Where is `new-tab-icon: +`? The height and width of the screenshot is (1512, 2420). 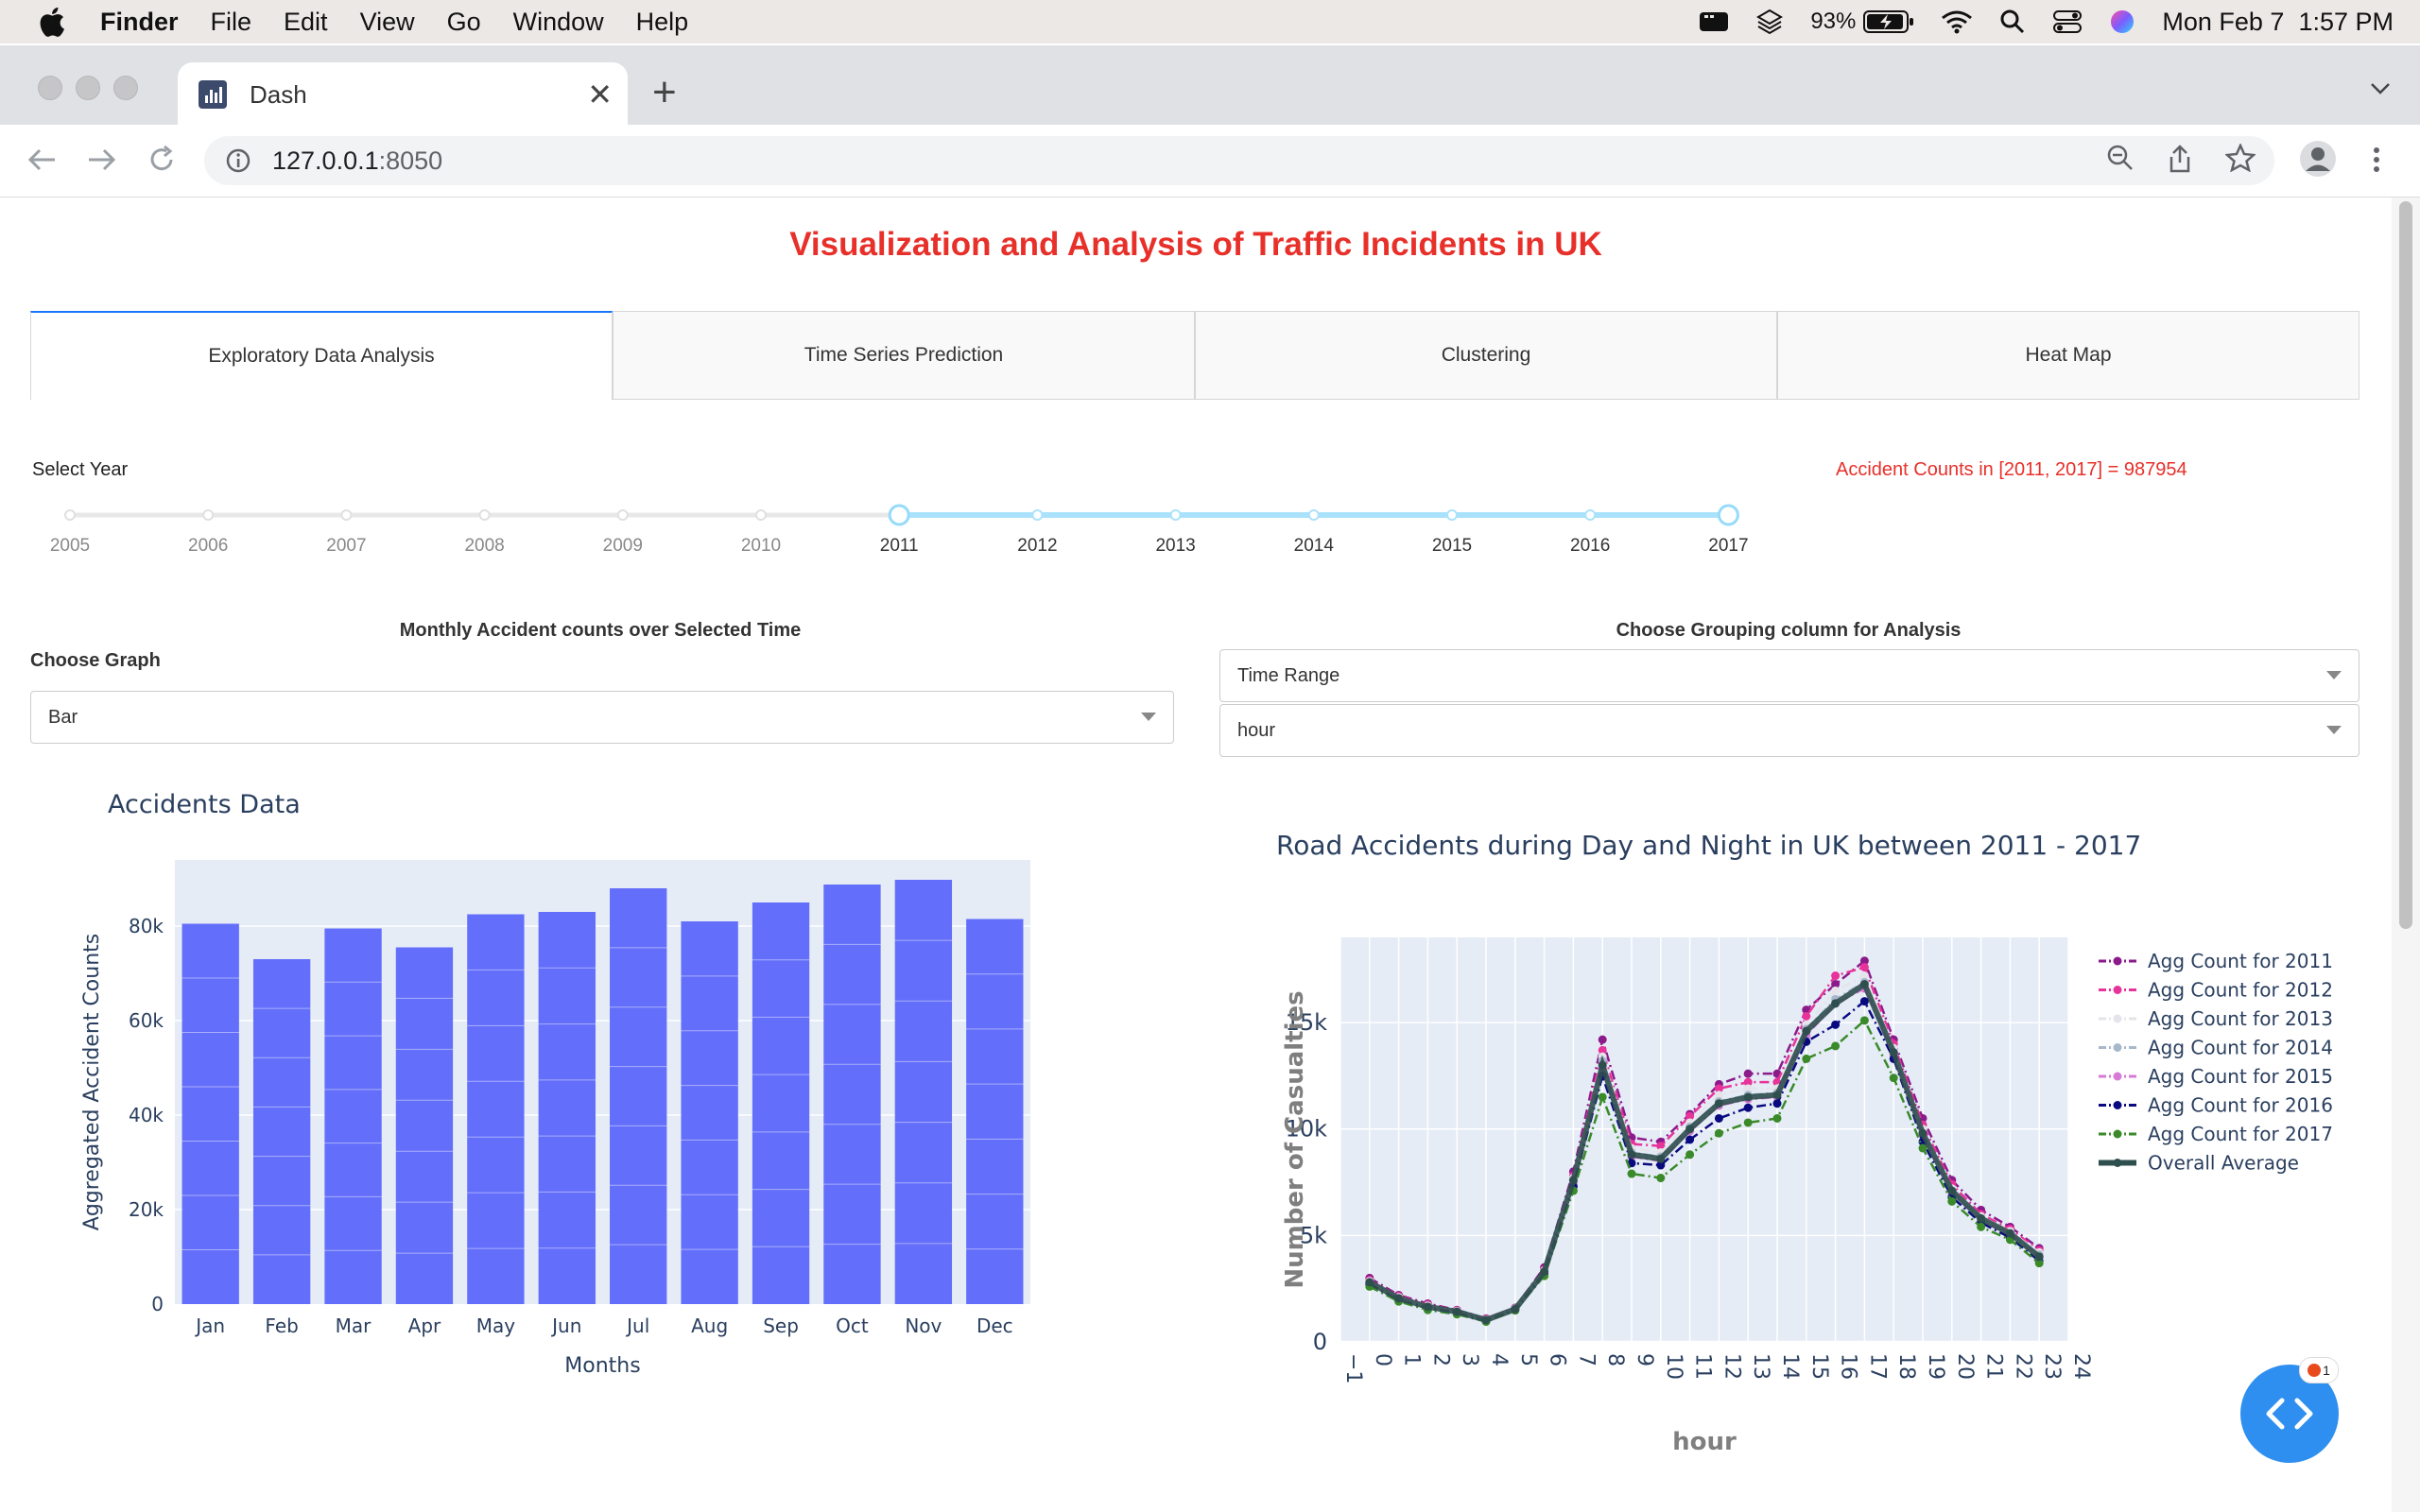 new-tab-icon: + is located at coordinates (664, 92).